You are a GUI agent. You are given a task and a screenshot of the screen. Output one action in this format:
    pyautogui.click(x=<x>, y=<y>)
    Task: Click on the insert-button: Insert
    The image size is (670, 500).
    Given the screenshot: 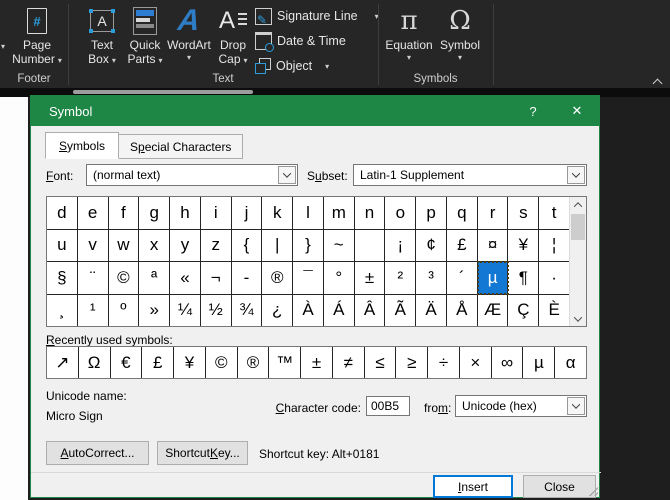 What is the action you would take?
    pyautogui.click(x=473, y=486)
    